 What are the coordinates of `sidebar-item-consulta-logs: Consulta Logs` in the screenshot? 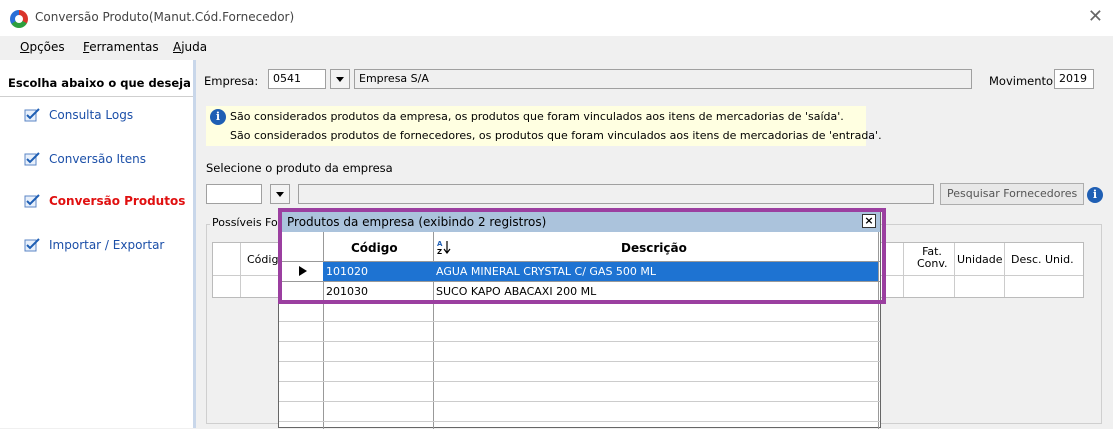 It's located at (78, 114).